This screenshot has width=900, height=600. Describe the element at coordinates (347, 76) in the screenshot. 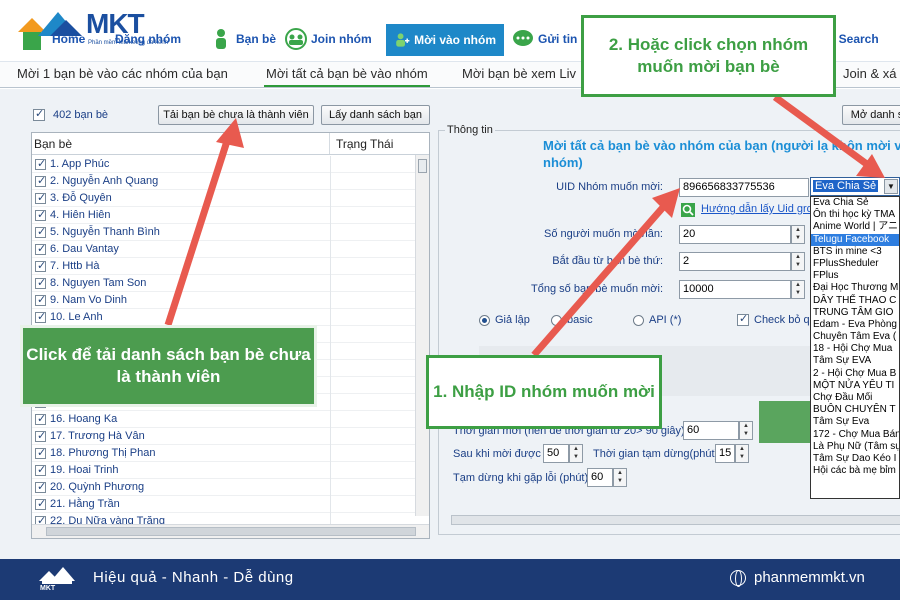

I see `tab-moi-tat-ca: Mời tất cả bạn bè vào nhóm` at that location.